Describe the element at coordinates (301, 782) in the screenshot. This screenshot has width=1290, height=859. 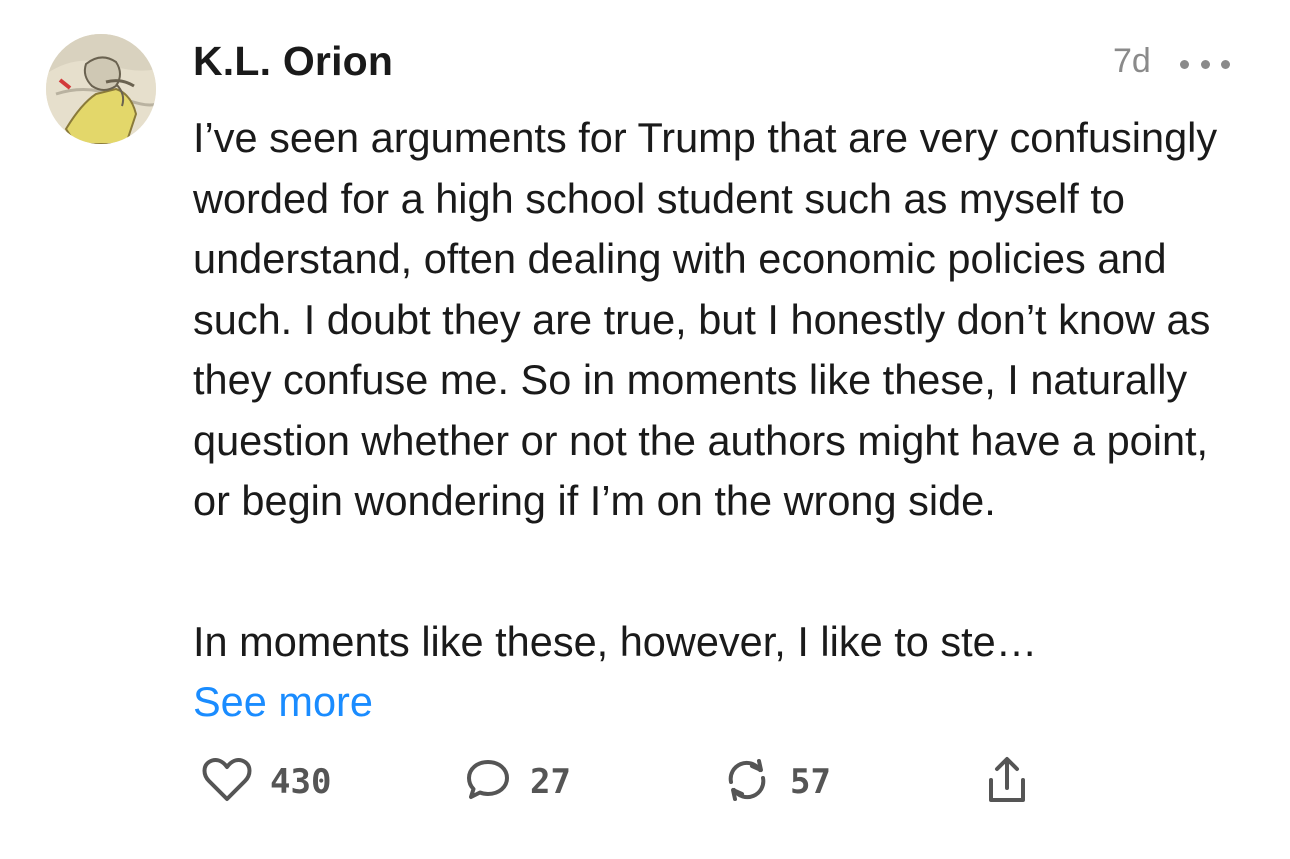
I see `like-count: 430` at that location.